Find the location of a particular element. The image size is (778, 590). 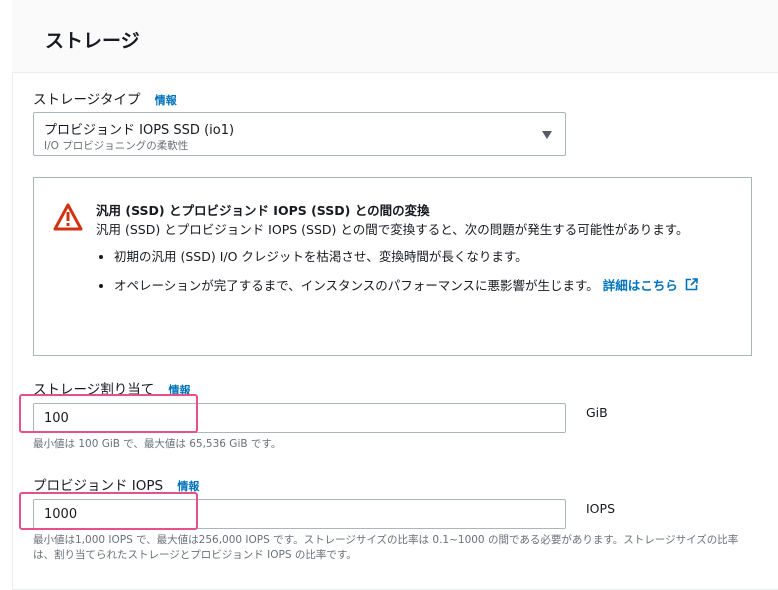

learn-more-label: 詳細はこちら is located at coordinates (640, 285).